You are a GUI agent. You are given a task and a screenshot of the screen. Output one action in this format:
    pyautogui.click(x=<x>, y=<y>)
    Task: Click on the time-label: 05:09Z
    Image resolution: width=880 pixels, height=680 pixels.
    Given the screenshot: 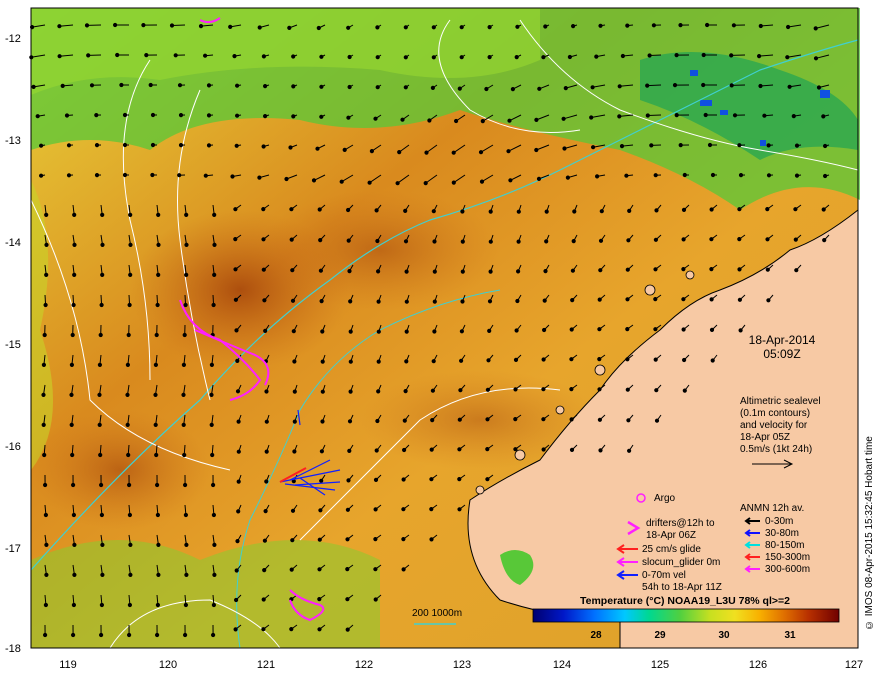 What is the action you would take?
    pyautogui.click(x=781, y=354)
    